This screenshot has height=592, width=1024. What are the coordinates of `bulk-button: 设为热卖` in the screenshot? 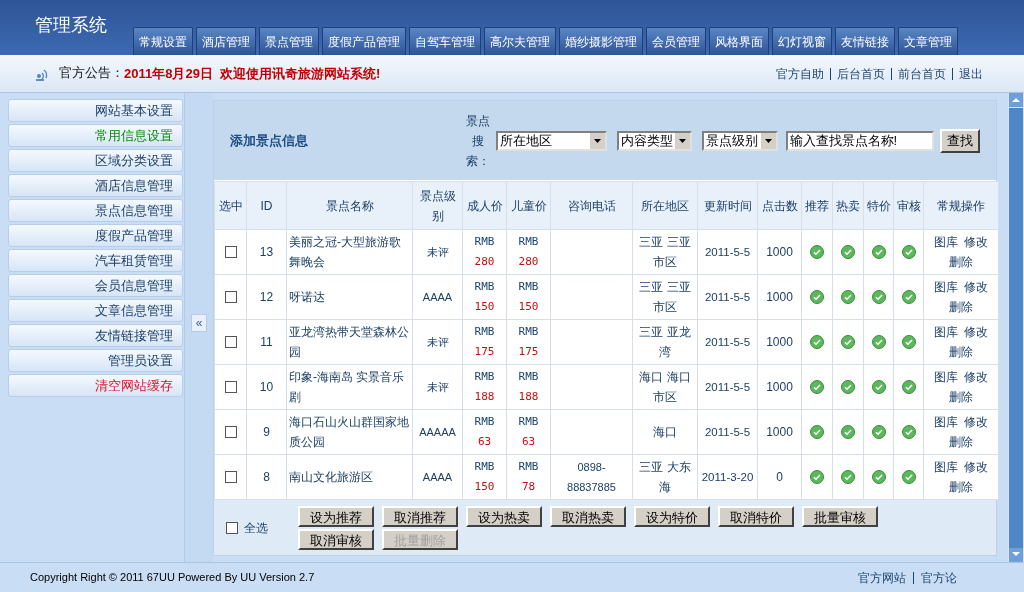 It's located at (504, 516).